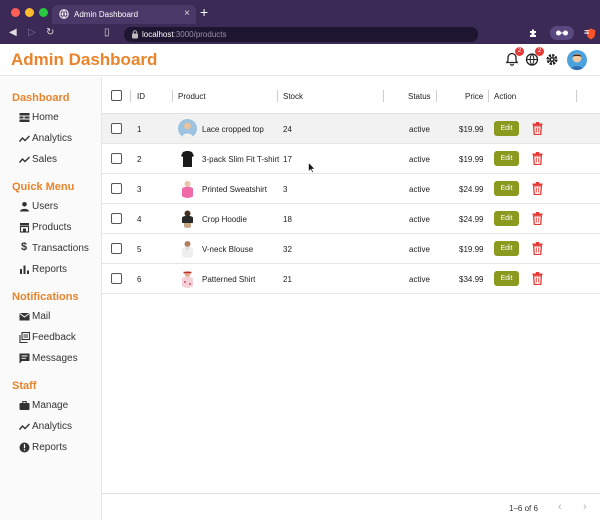  I want to click on extensions-icon, so click(533, 33).